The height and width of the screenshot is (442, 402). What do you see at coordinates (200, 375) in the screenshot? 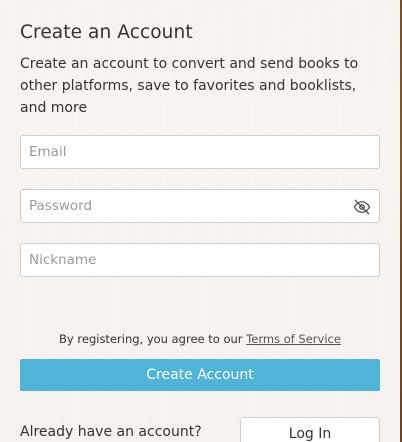
I see `create-account-button: Create Account` at bounding box center [200, 375].